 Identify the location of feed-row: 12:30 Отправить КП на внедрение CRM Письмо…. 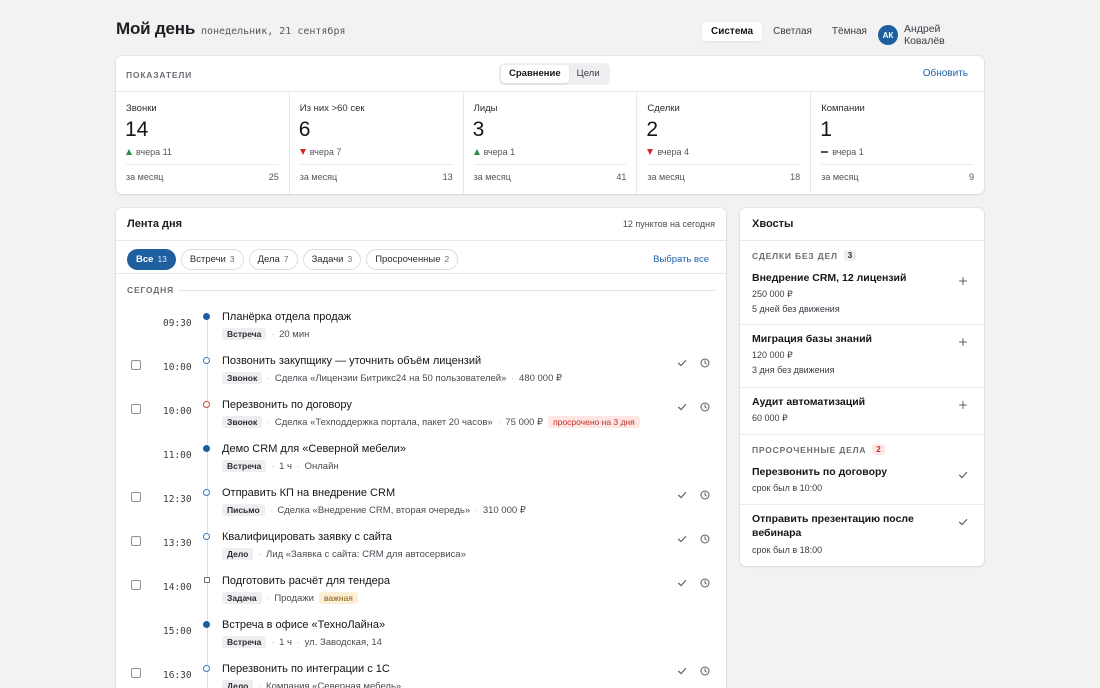
(421, 508).